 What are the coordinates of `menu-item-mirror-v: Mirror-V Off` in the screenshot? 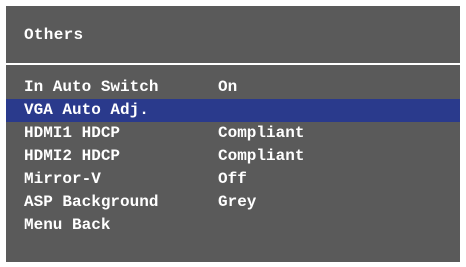 It's located at (233, 179).